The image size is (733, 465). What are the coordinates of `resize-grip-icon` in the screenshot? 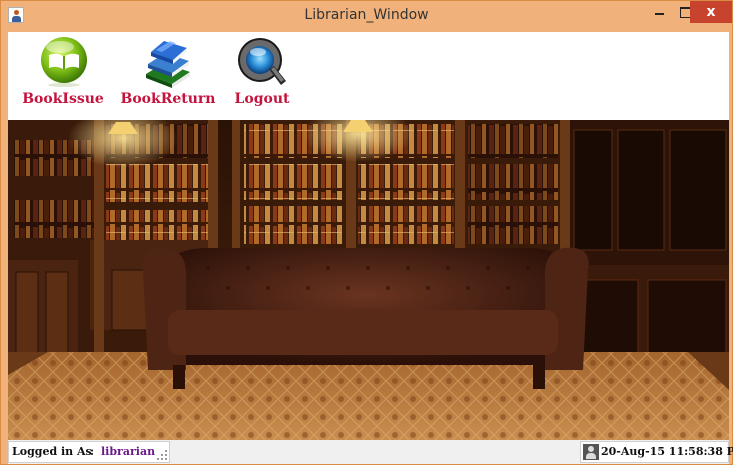 It's located at (162, 455).